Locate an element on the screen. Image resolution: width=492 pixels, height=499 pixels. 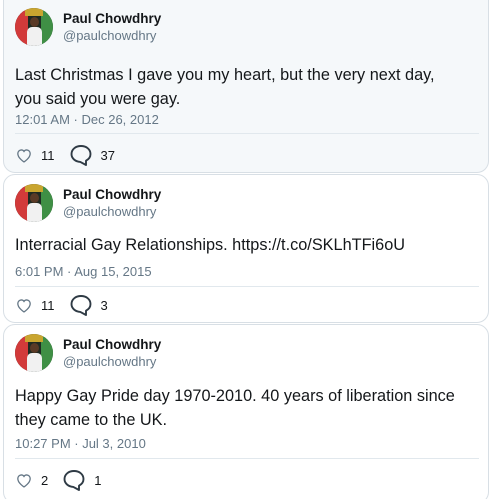
reply-button: 37 is located at coordinates (92, 155).